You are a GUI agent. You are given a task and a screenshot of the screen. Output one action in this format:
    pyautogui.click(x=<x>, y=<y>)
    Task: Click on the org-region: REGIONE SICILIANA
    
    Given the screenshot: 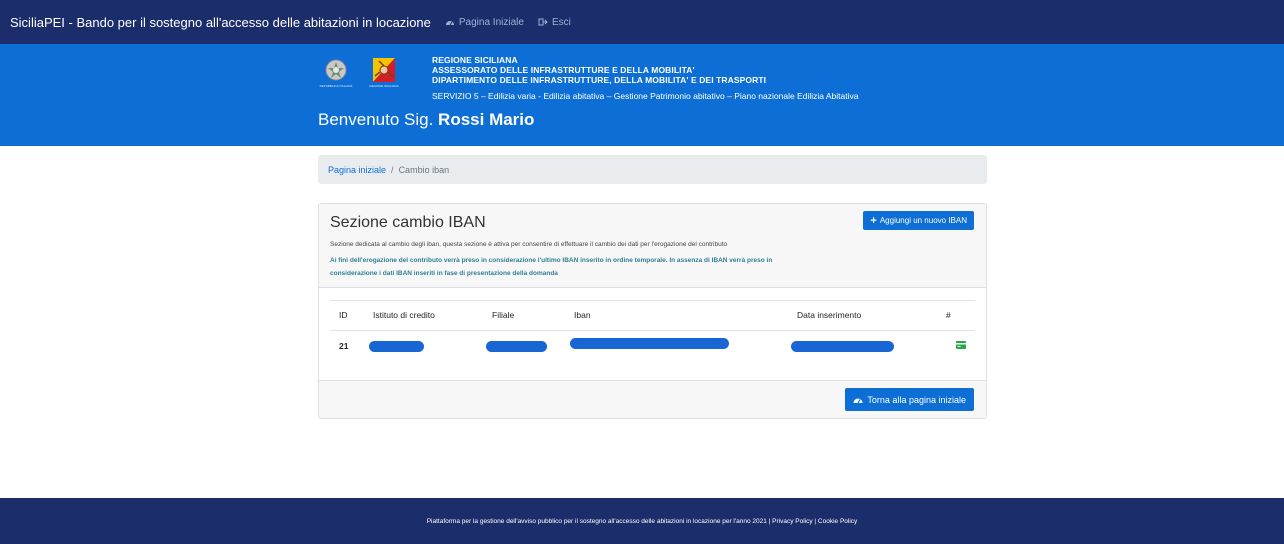 What is the action you would take?
    pyautogui.click(x=475, y=60)
    